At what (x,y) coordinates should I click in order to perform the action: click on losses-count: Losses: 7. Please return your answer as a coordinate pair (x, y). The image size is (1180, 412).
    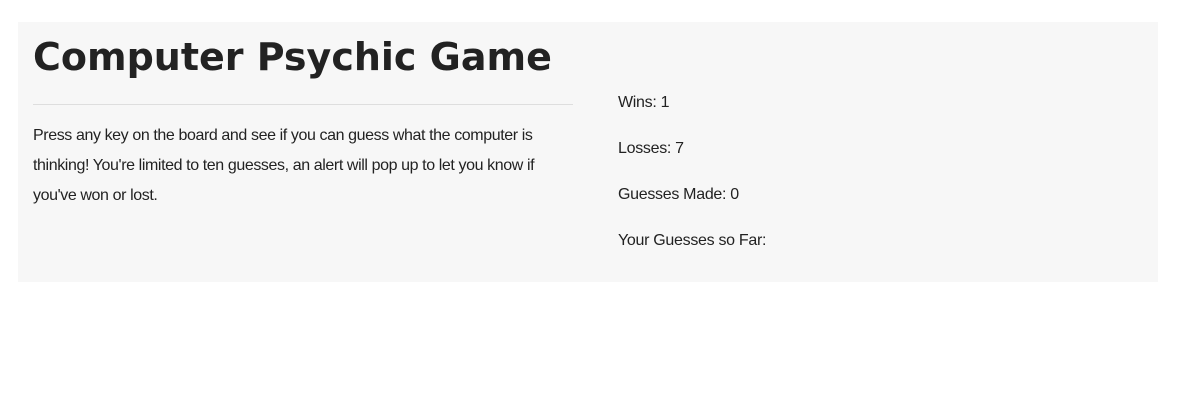
    Looking at the image, I should click on (651, 148).